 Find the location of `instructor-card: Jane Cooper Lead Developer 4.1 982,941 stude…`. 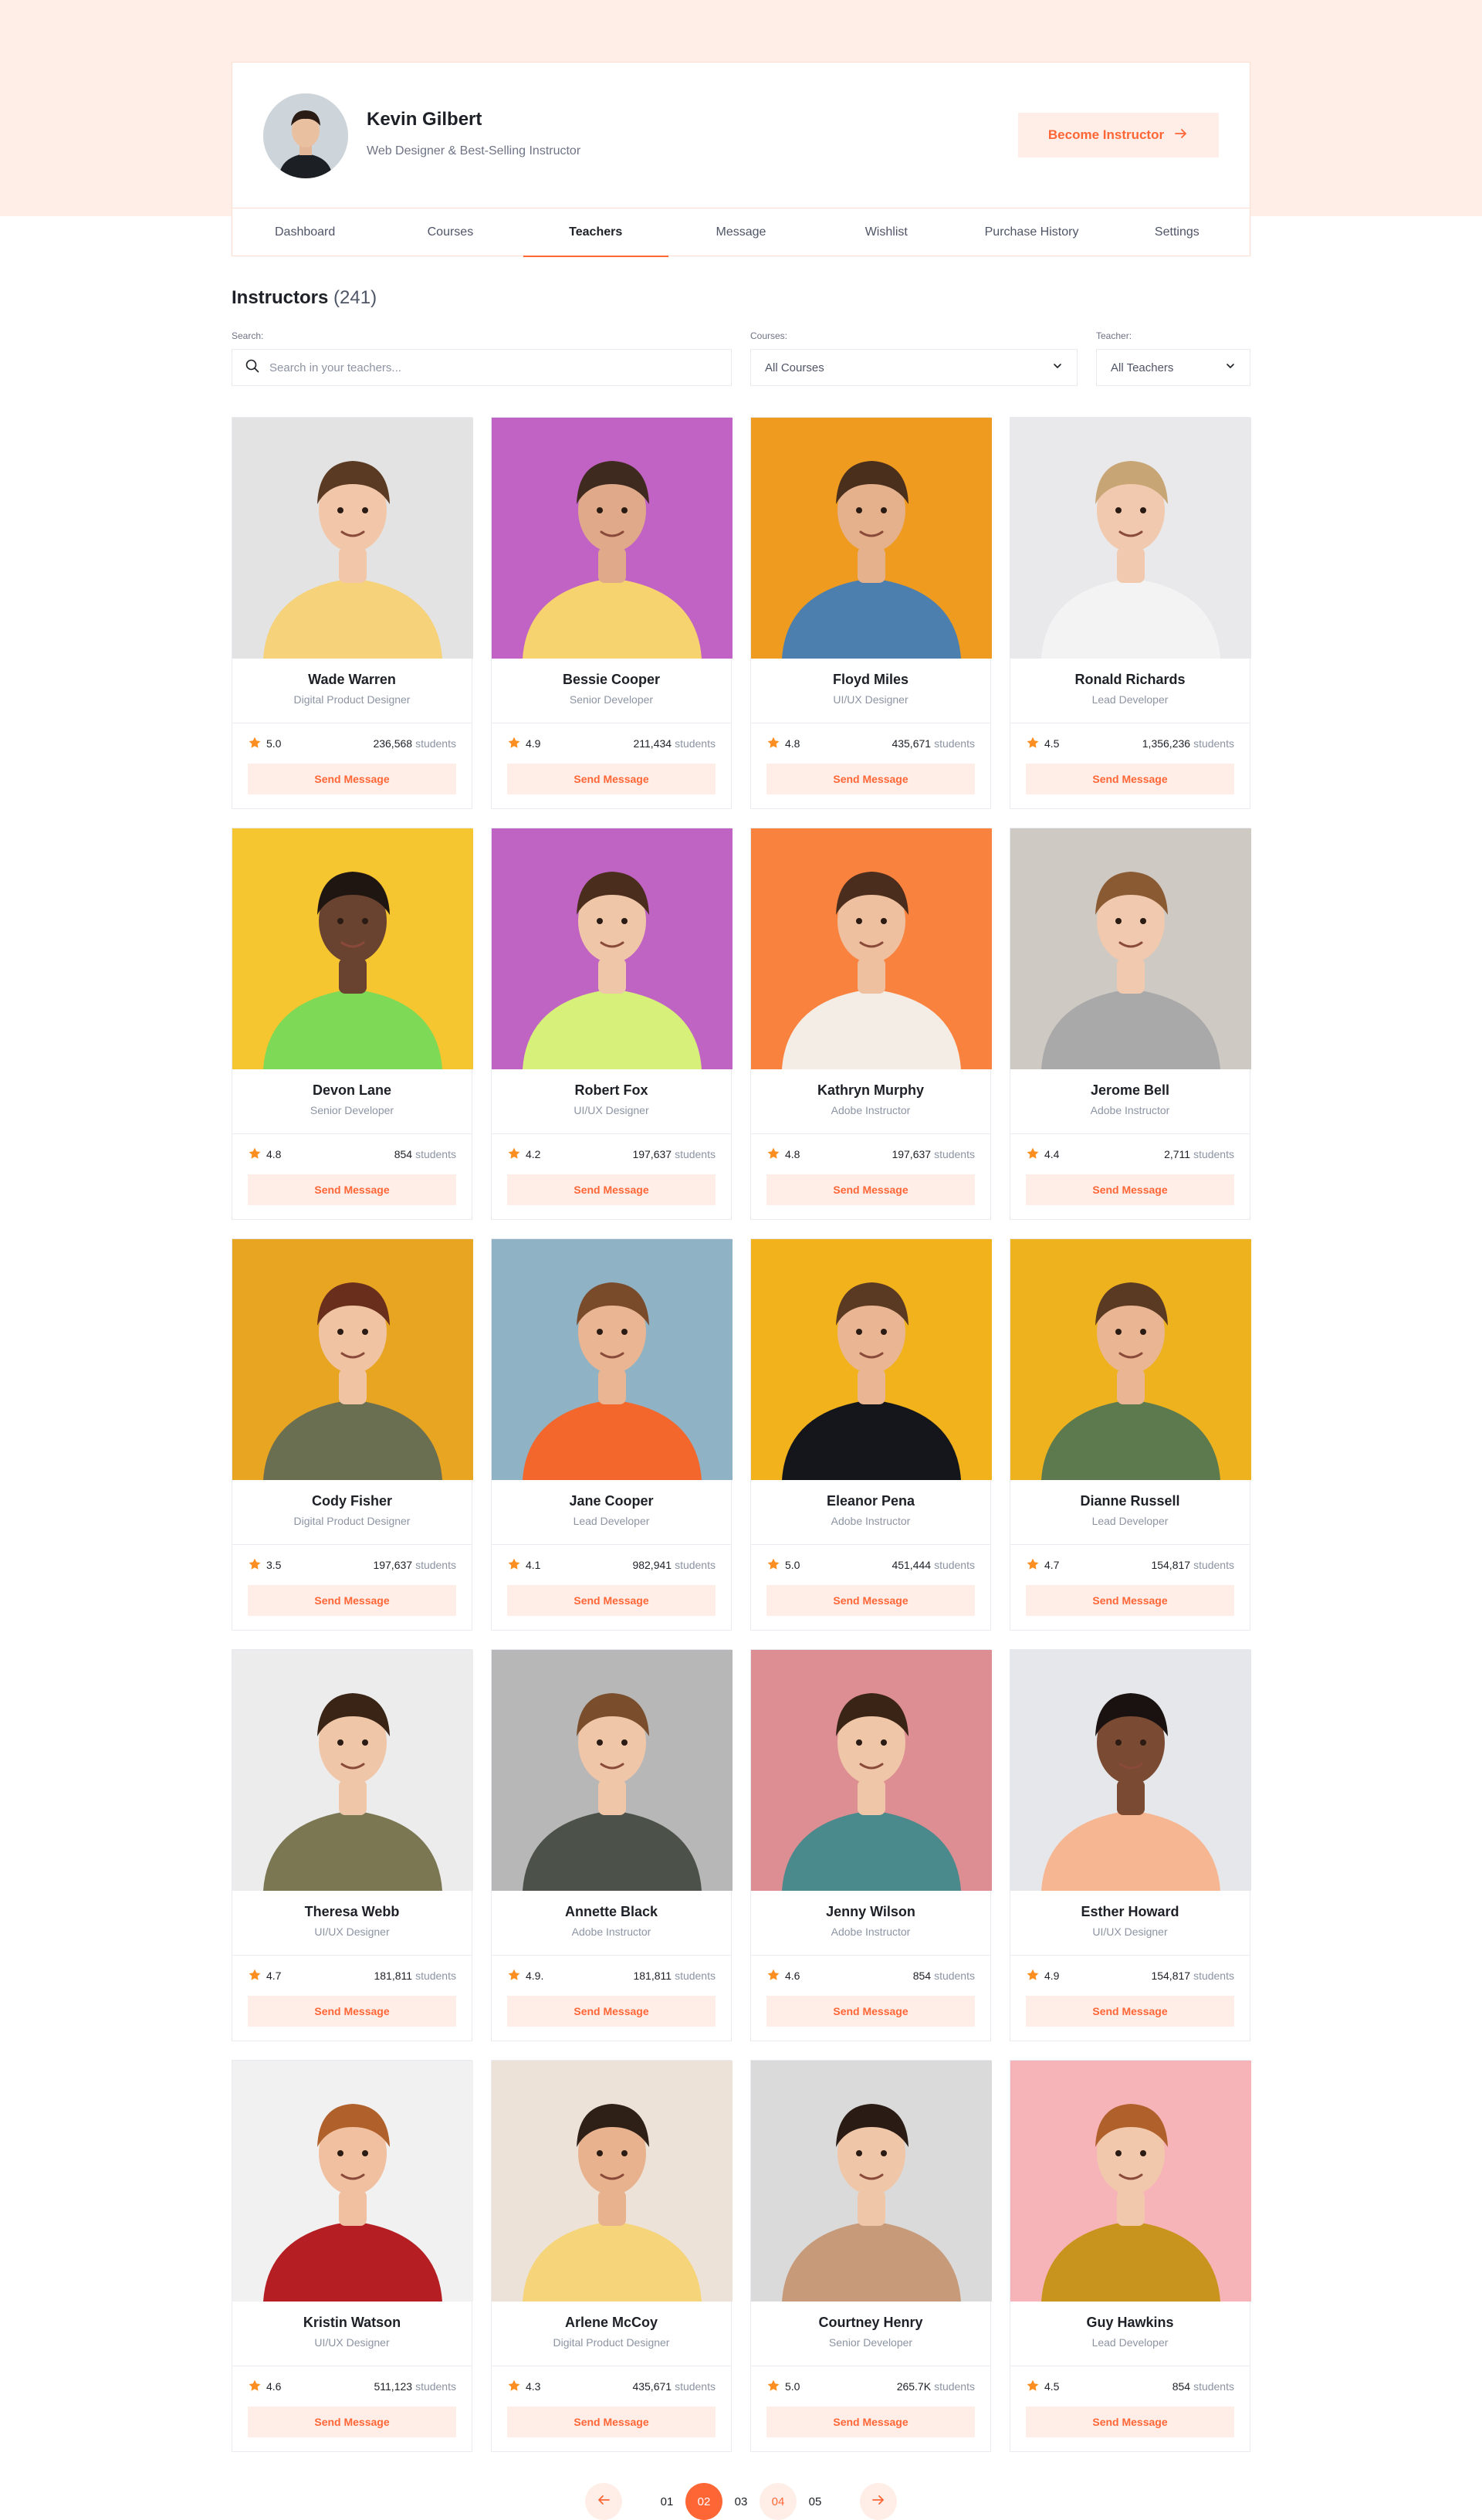

instructor-card: Jane Cooper Lead Developer 4.1 982,941 stude… is located at coordinates (612, 1435).